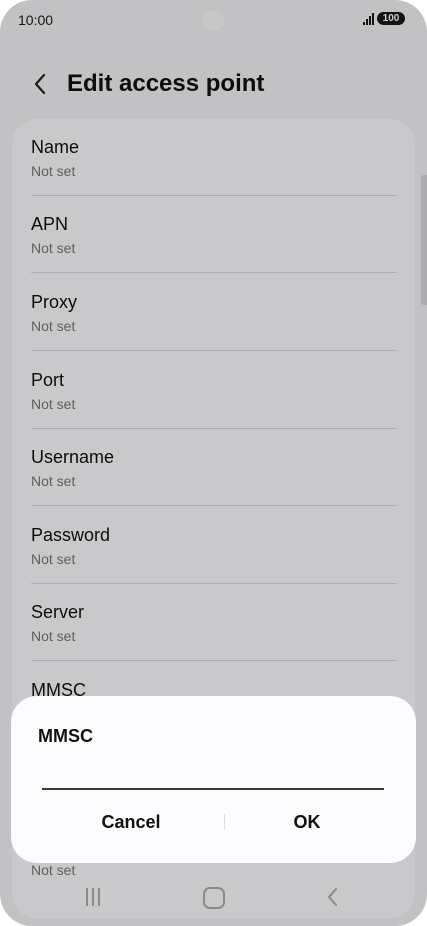 The width and height of the screenshot is (427, 926). What do you see at coordinates (213, 774) in the screenshot?
I see `mmsc-input` at bounding box center [213, 774].